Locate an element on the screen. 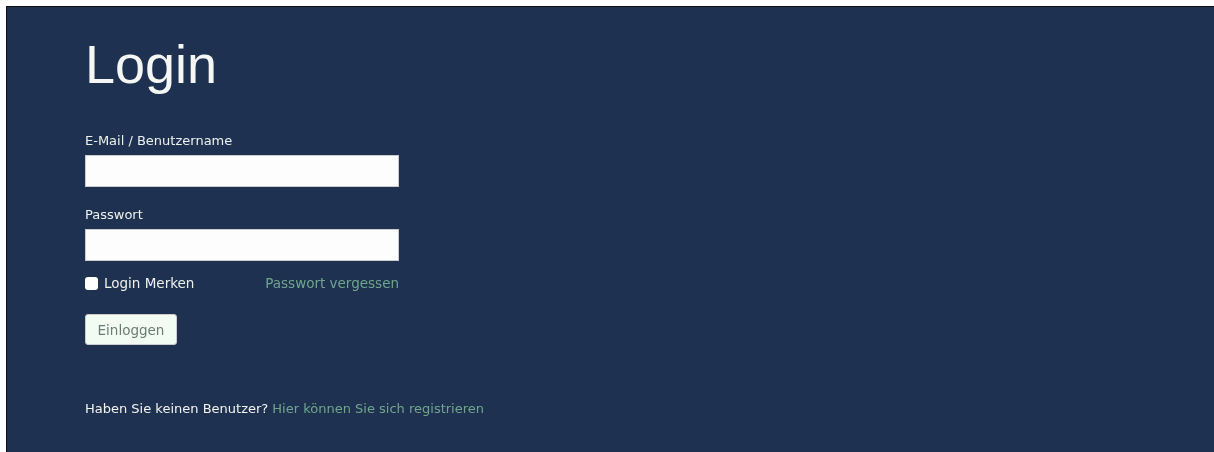 This screenshot has width=1214, height=452. username-field is located at coordinates (242, 171).